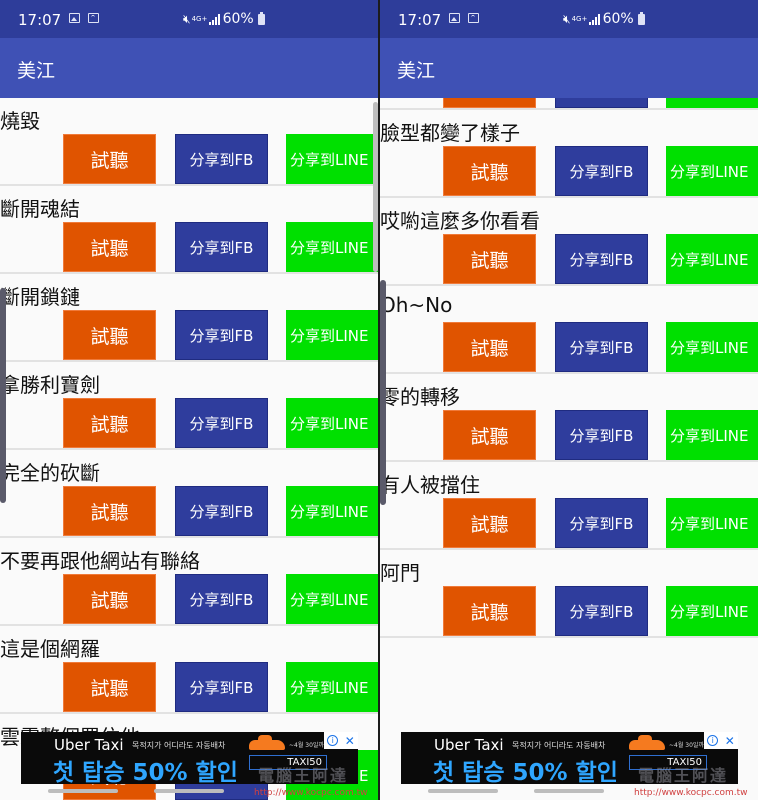 Image resolution: width=758 pixels, height=800 pixels. Describe the element at coordinates (416, 305) in the screenshot. I see `sound-title: Oh~No` at that location.